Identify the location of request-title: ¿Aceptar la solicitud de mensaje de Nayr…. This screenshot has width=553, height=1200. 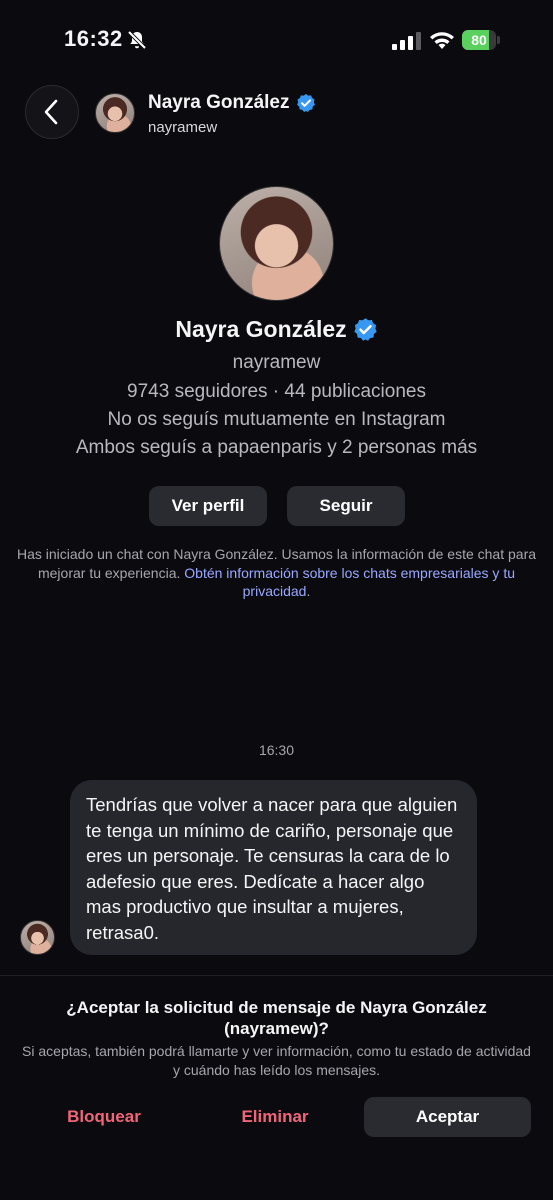
(276, 1018).